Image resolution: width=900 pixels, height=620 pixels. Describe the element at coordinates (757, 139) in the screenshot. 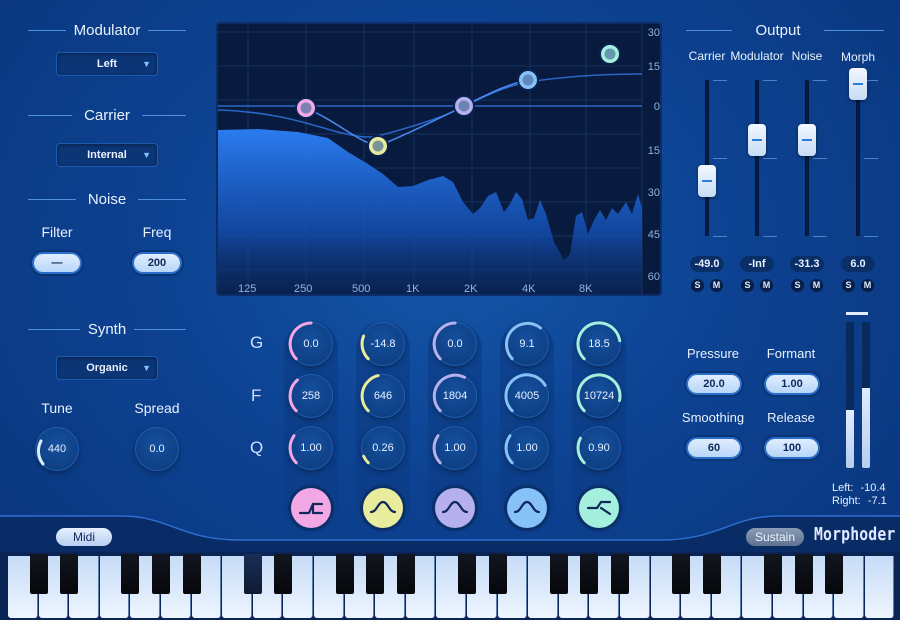

I see `modulator-fader-handle` at that location.